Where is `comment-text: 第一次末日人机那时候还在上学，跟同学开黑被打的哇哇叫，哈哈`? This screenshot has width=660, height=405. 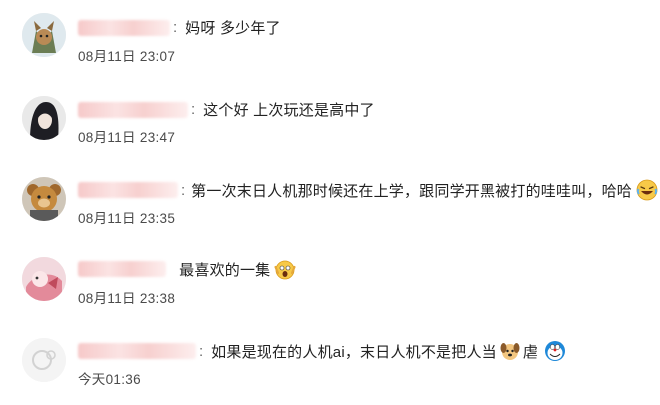 comment-text: 第一次末日人机那时候还在上学，跟同学开黑被打的哇哇叫，哈哈 is located at coordinates (411, 191).